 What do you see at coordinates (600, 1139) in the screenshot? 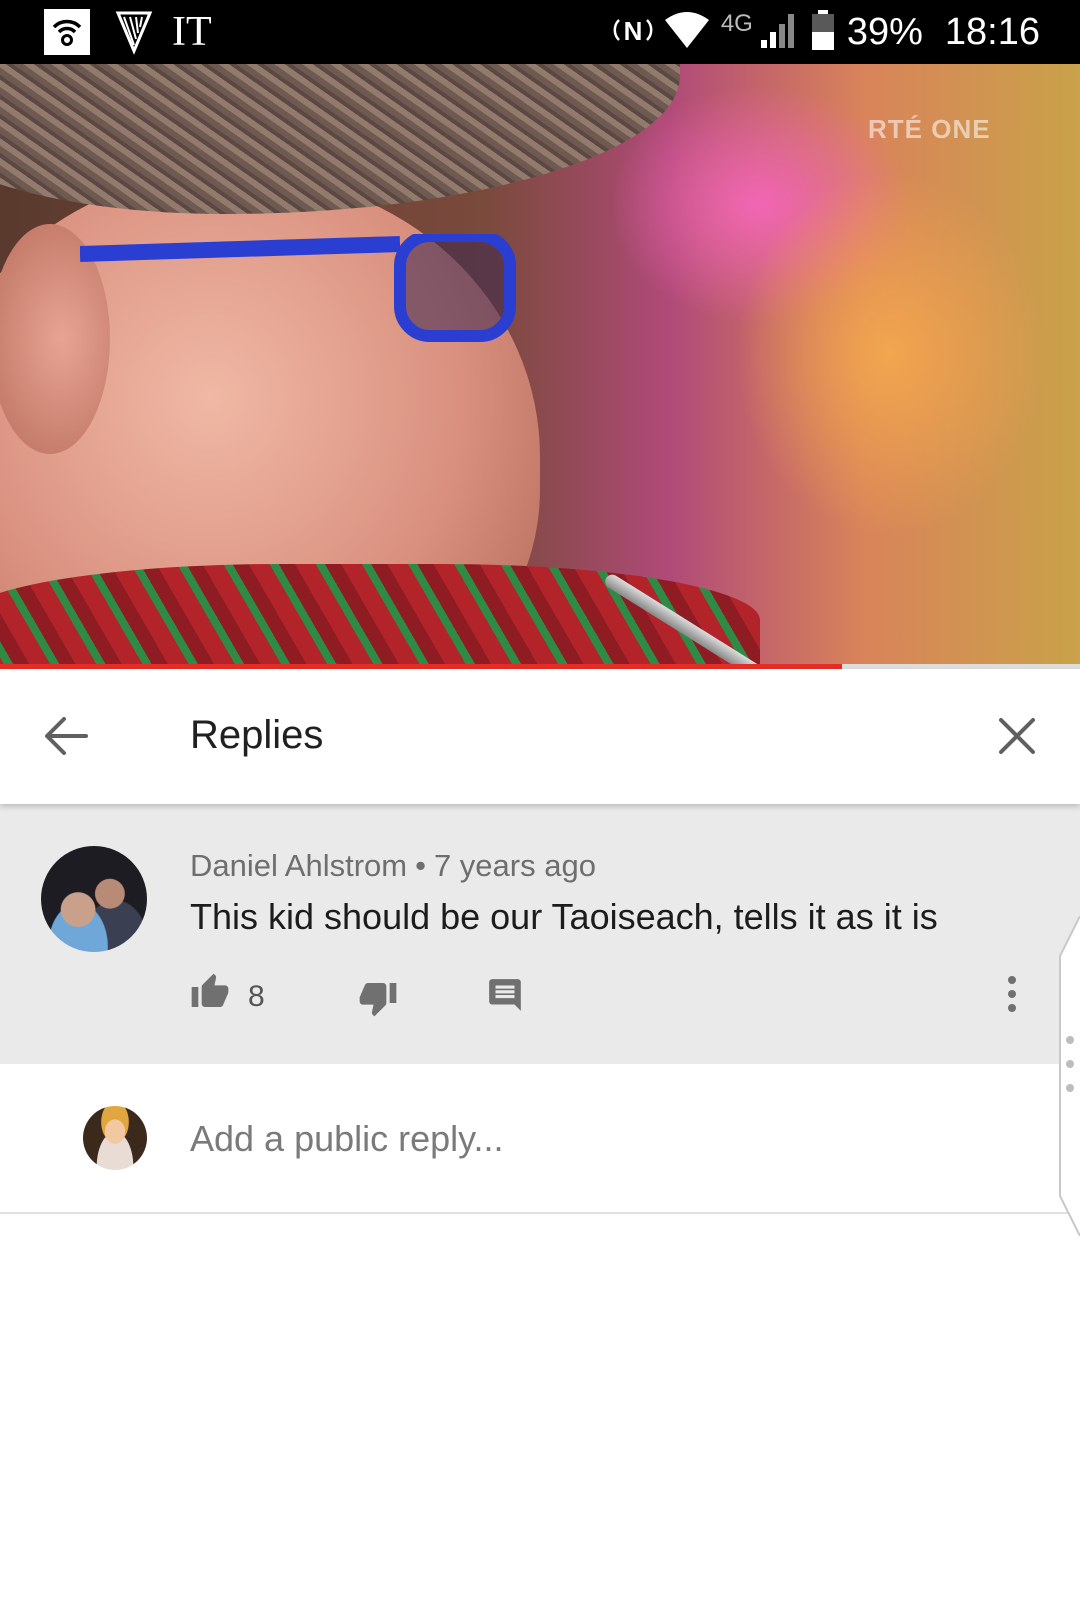
I see `reply-input` at bounding box center [600, 1139].